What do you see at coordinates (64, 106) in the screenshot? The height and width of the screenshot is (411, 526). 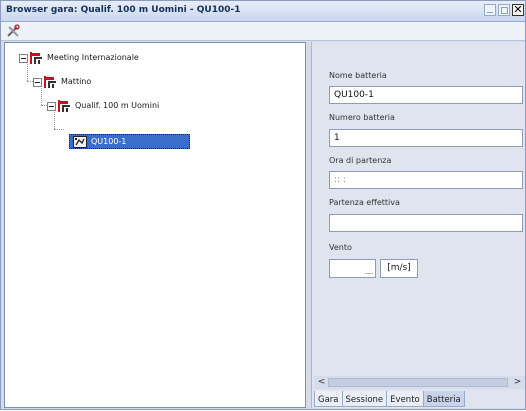 I see `event-flag-icon` at bounding box center [64, 106].